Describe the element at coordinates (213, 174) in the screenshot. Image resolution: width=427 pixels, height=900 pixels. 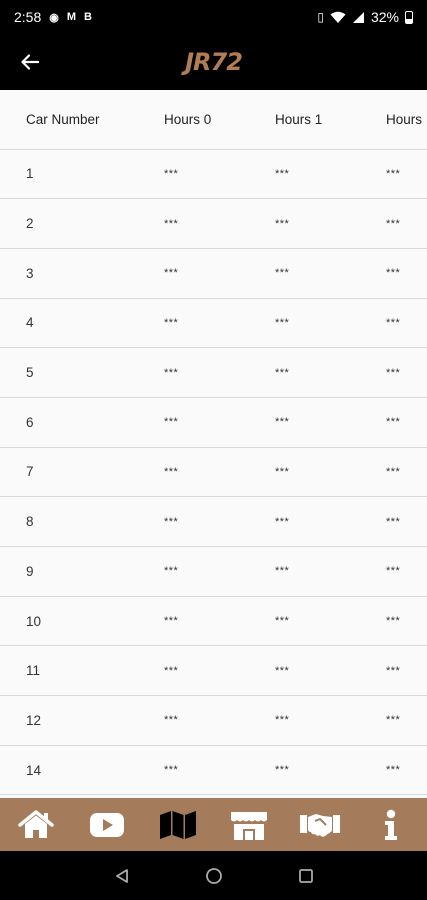
I see `table-row: 1 *** *** ***` at that location.